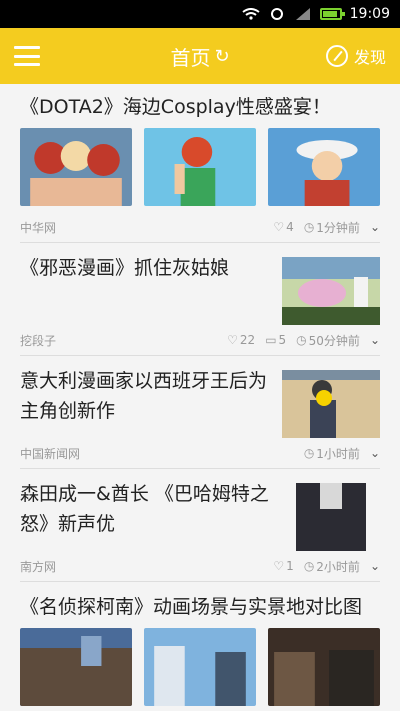  Describe the element at coordinates (200, 566) in the screenshot. I see `article-meta: 南方网 ♡ 1 ◷ 2小时前 ⌄` at that location.